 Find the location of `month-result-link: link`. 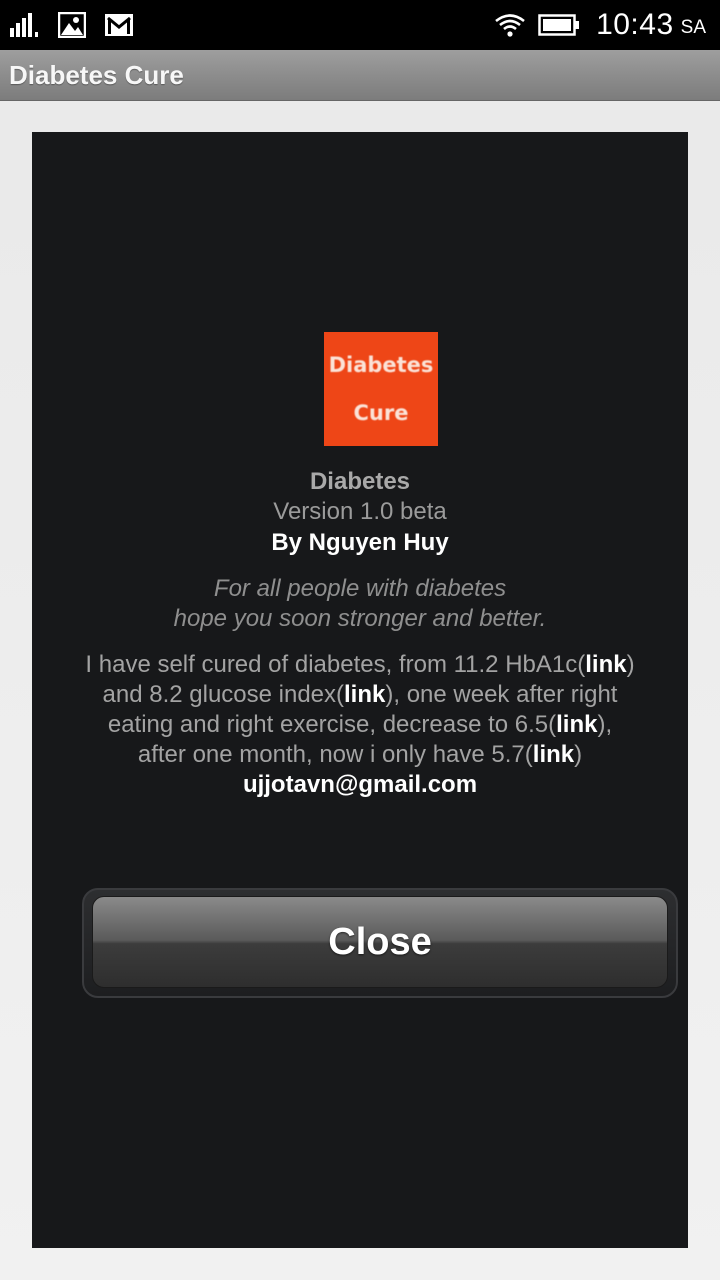

month-result-link: link is located at coordinates (553, 754).